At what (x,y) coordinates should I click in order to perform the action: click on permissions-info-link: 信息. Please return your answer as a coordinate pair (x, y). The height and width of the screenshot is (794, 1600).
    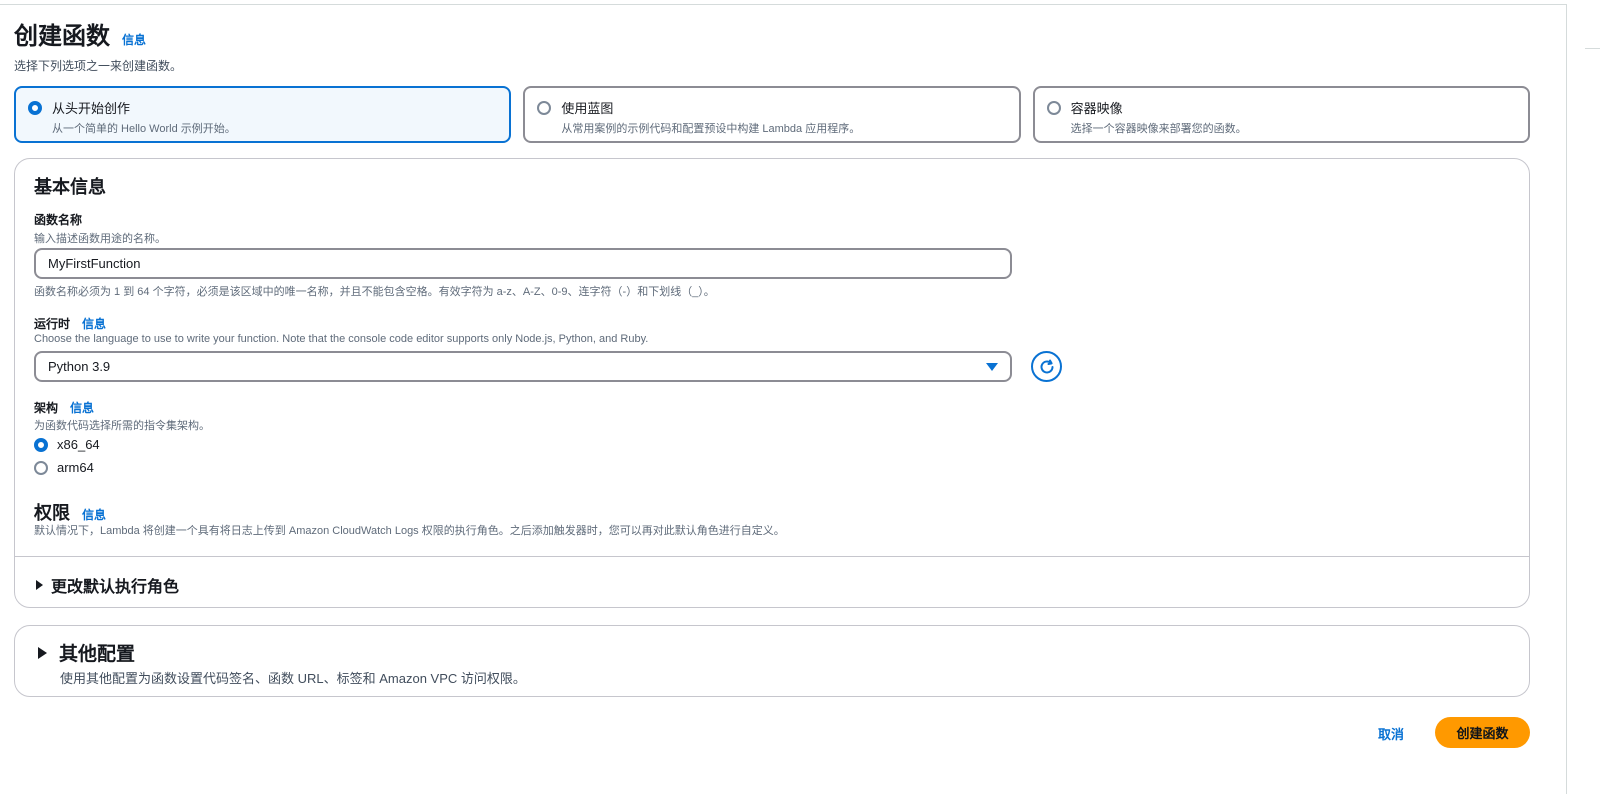
    Looking at the image, I should click on (94, 514).